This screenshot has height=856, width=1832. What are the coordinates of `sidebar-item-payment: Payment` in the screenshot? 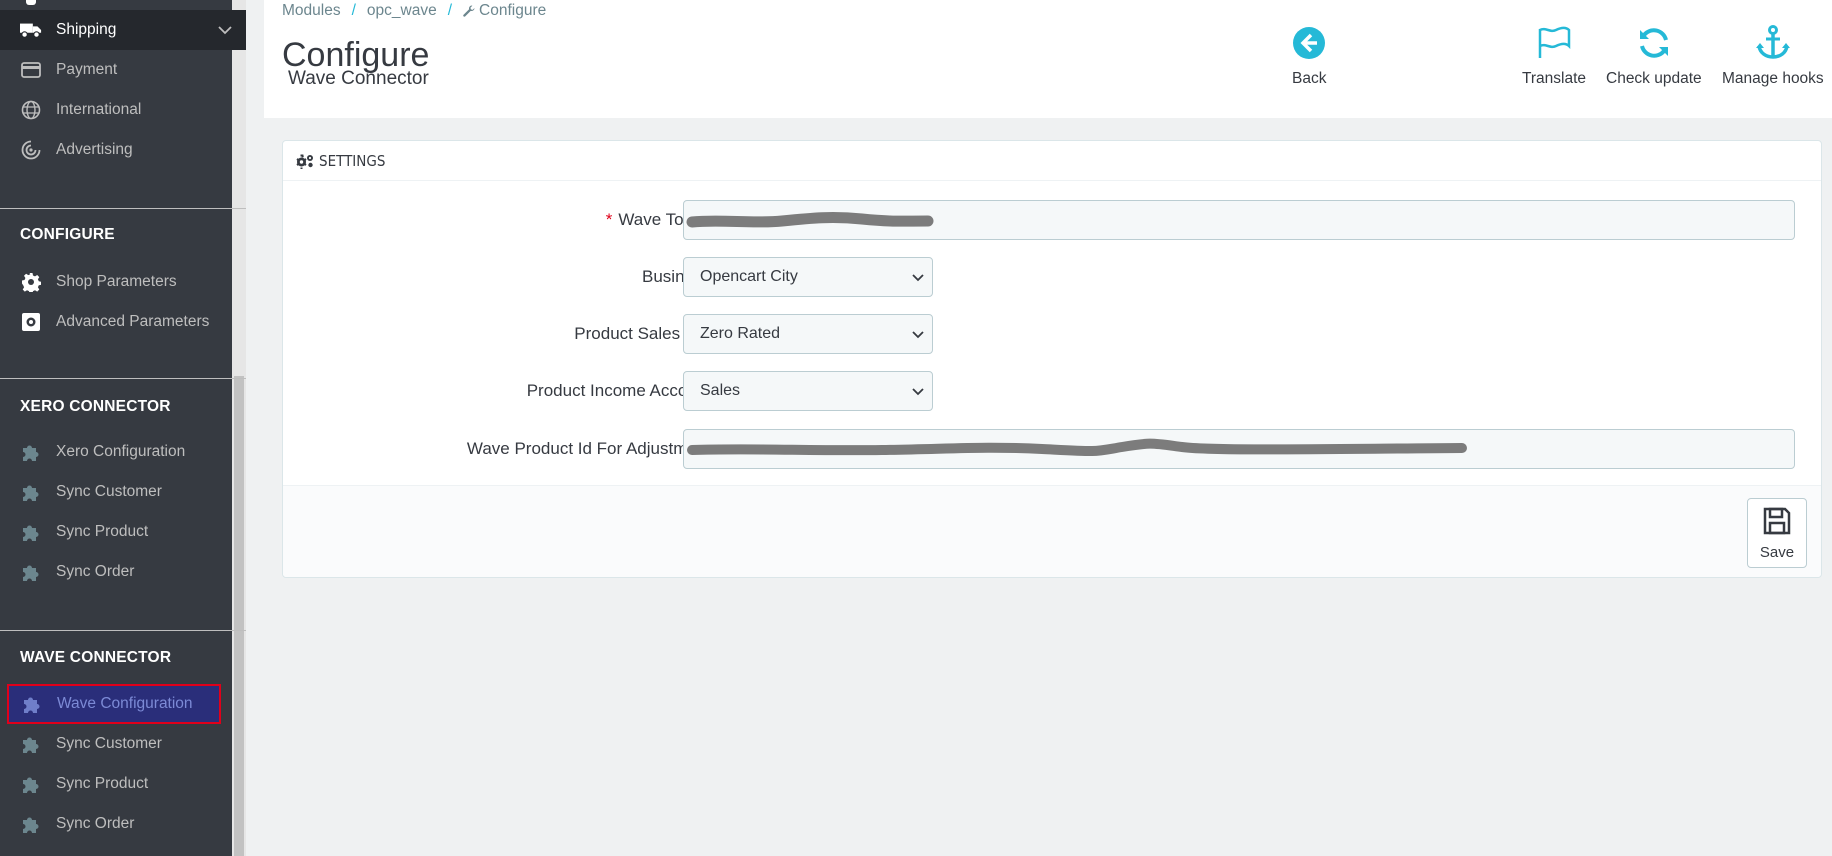 It's located at (123, 70).